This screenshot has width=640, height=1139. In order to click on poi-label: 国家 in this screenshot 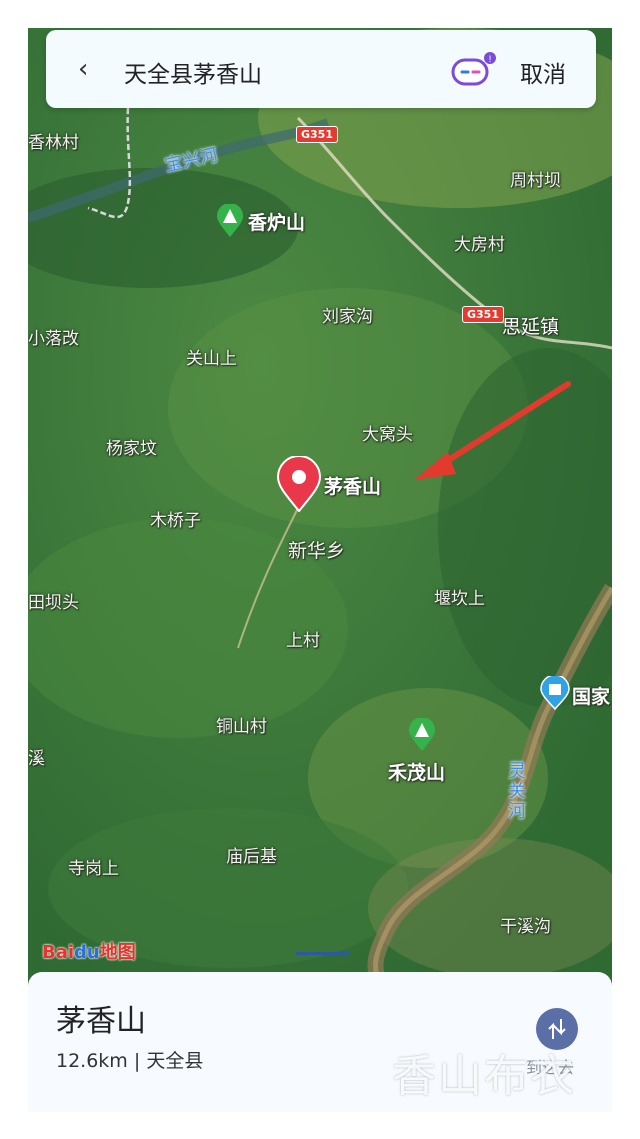, I will do `click(591, 695)`.